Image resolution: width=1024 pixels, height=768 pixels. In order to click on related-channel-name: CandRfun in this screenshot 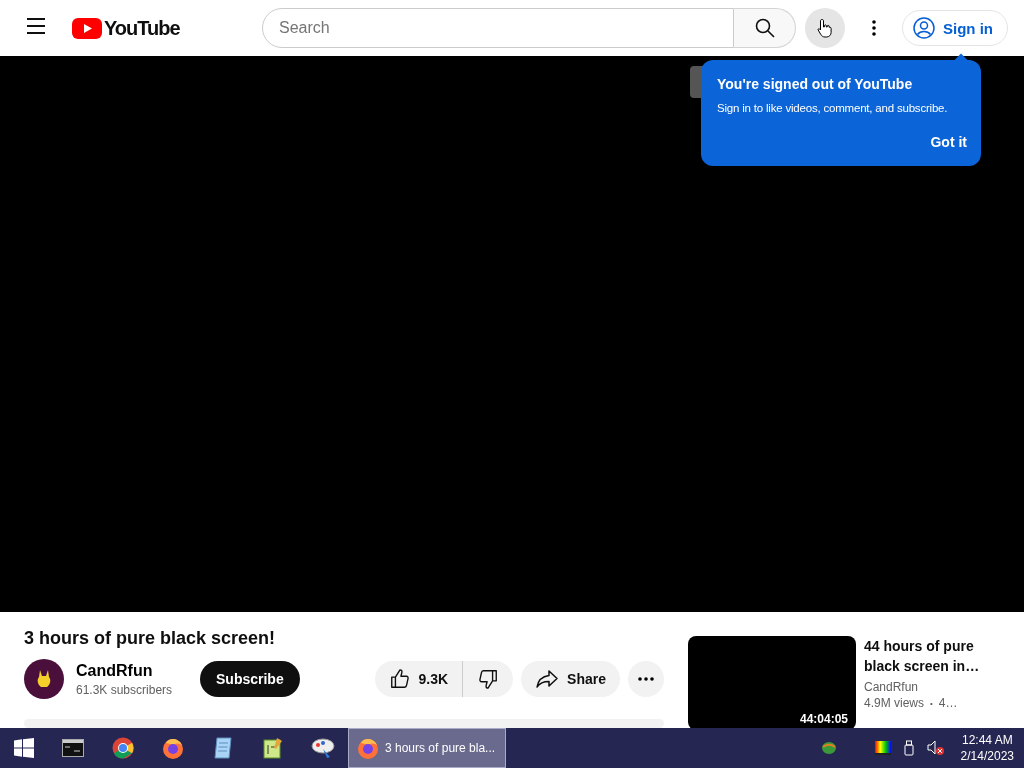, I will do `click(892, 687)`.